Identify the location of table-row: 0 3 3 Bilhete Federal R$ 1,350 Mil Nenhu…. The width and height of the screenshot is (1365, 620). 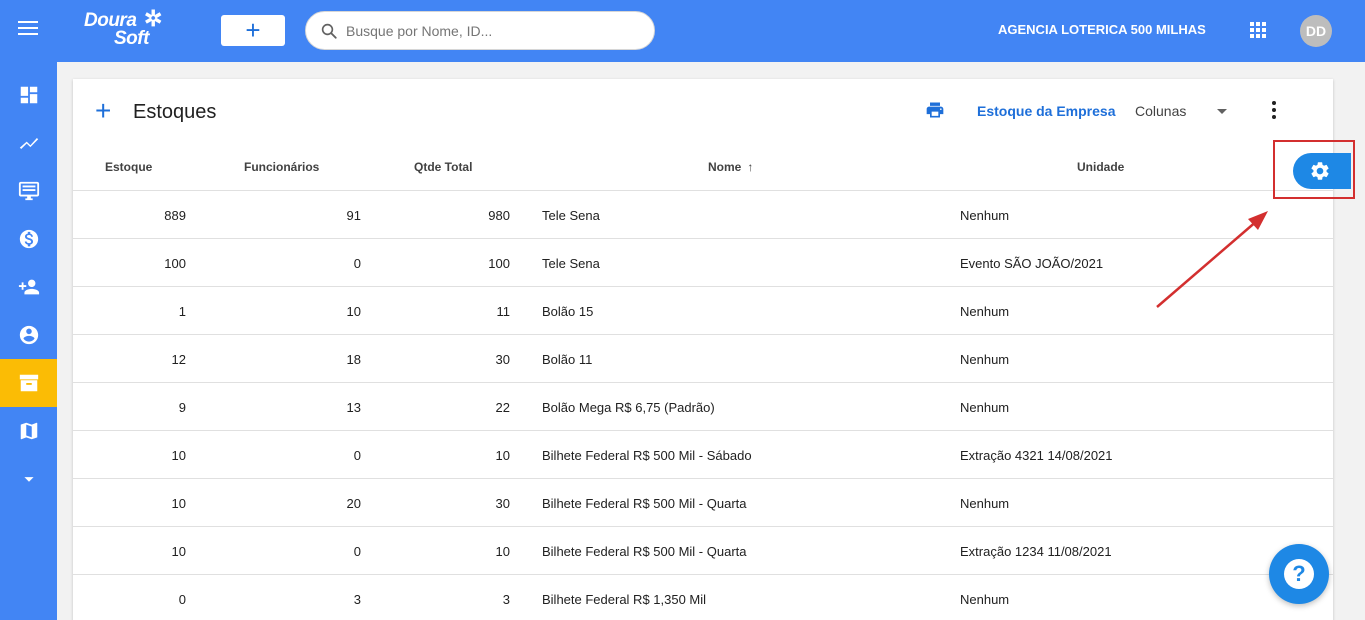
(703, 597).